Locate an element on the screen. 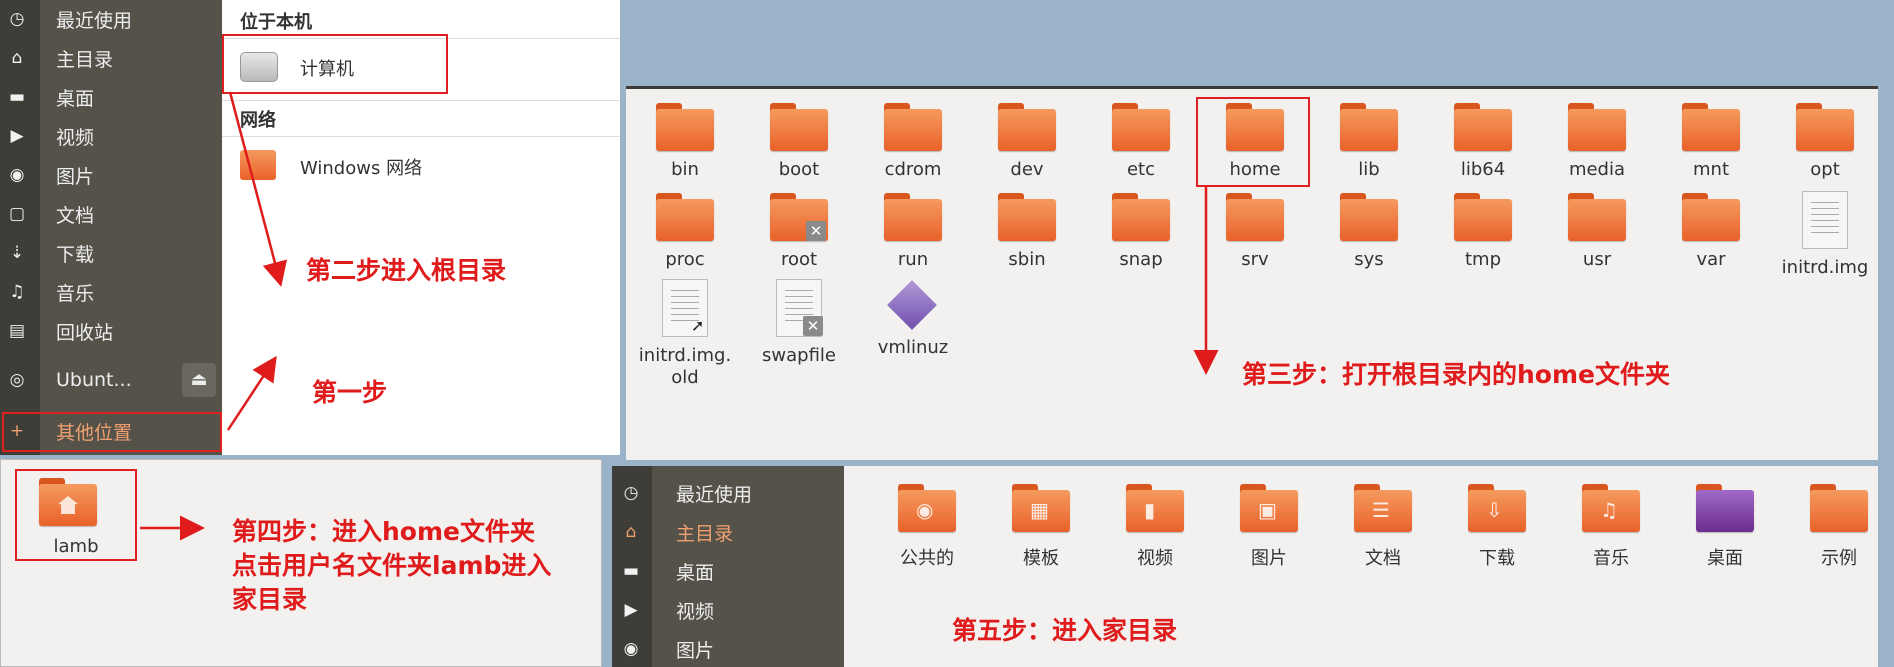  file-label: etc is located at coordinates (1141, 169).